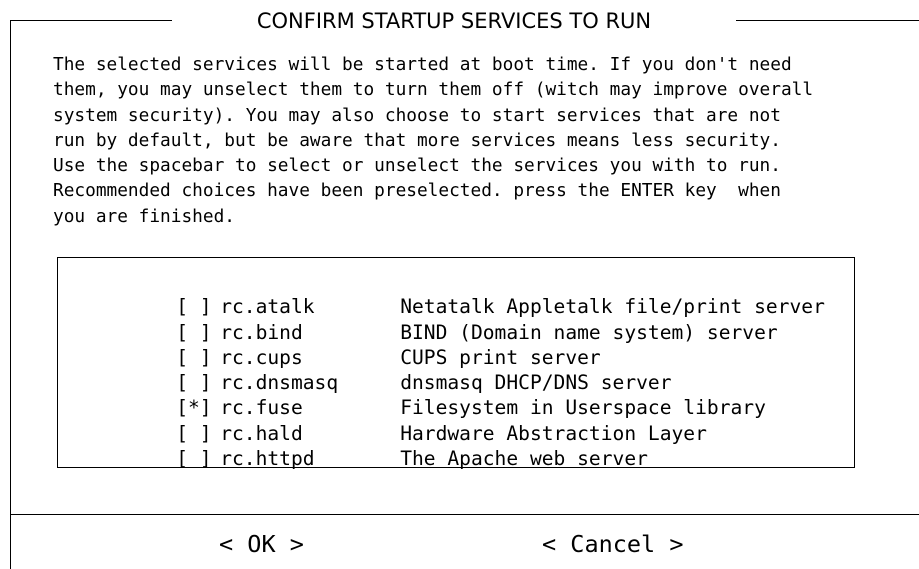  I want to click on dialog-title: CONFIRM STARTUP SERVICES TO RUN, so click(454, 21).